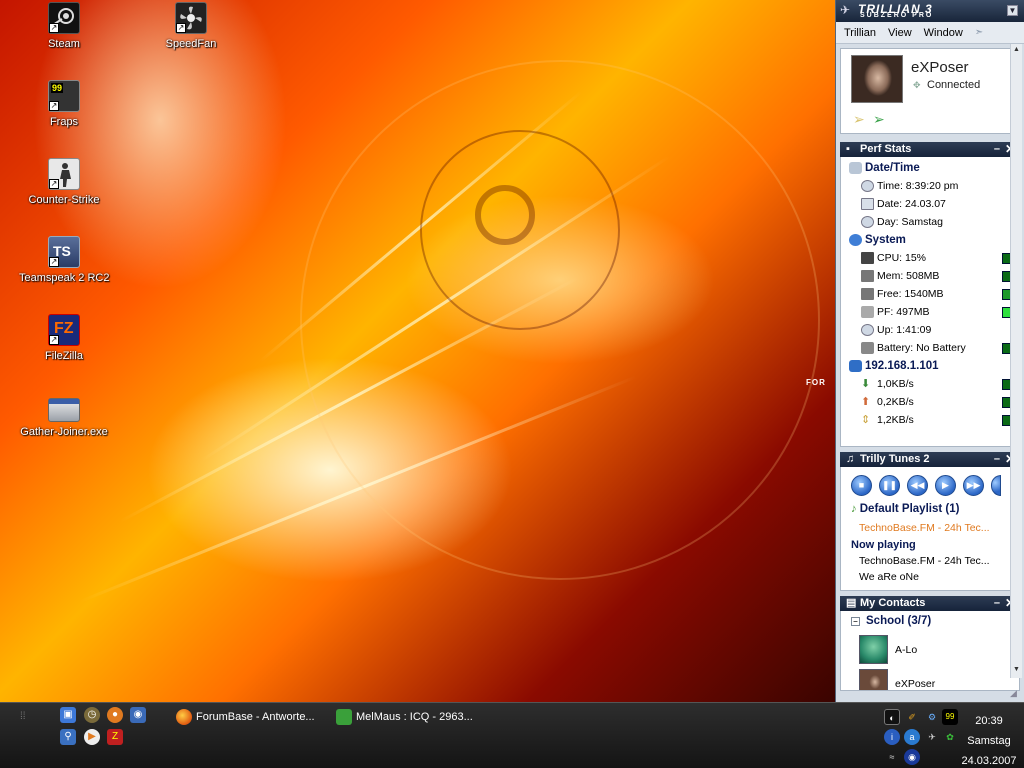 This screenshot has height=768, width=1024. I want to click on cpu-row: CPU: 15%, so click(930, 258).